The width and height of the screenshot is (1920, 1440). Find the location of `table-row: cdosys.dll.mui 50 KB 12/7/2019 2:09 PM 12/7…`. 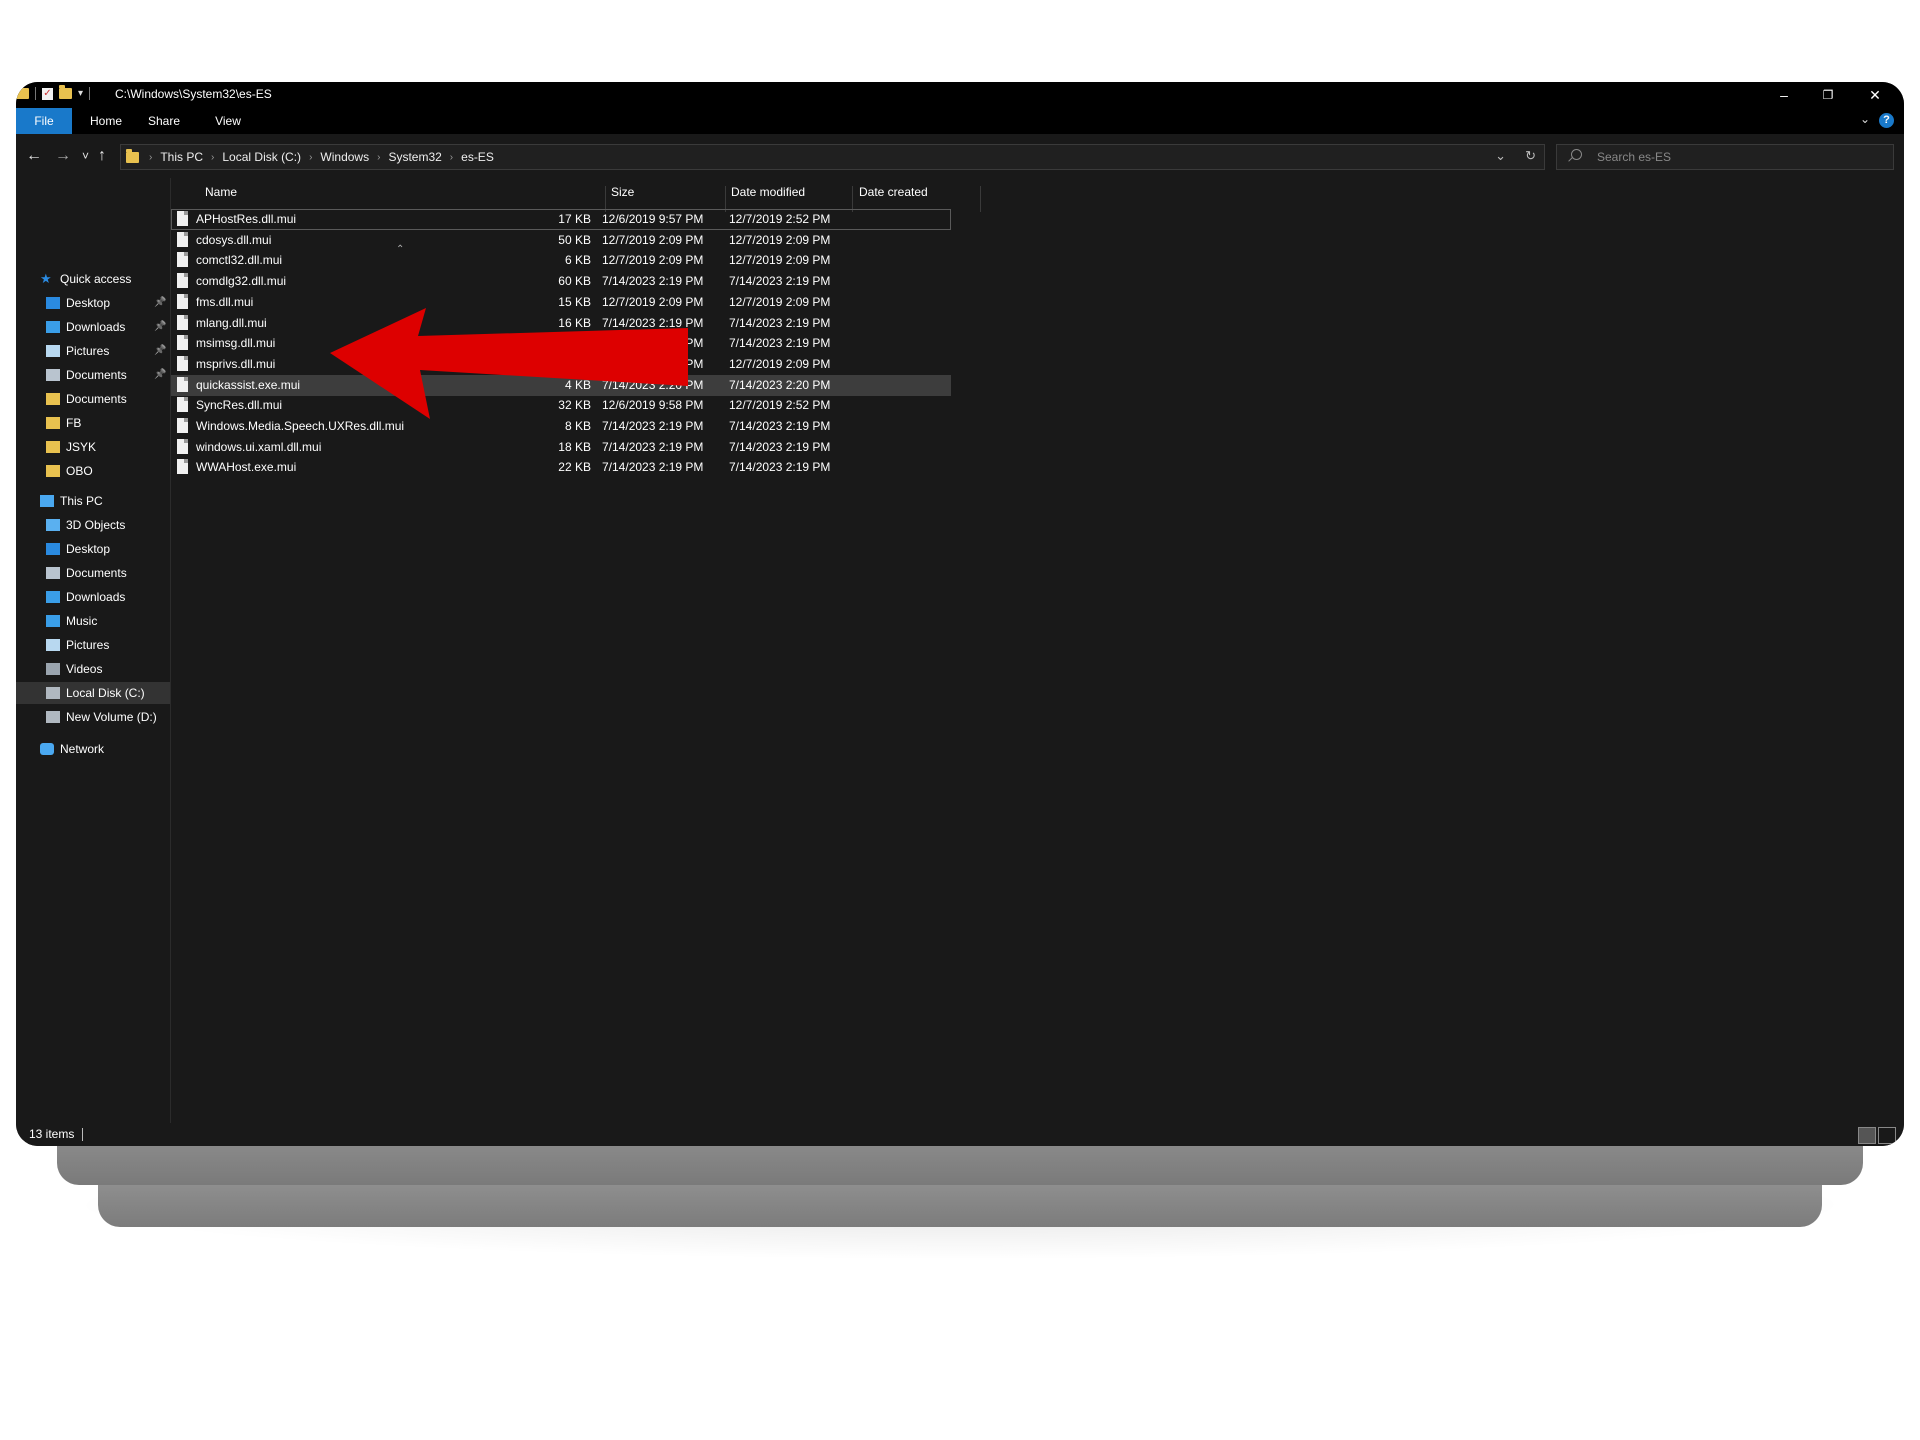

table-row: cdosys.dll.mui 50 KB 12/7/2019 2:09 PM 12/7… is located at coordinates (561, 240).